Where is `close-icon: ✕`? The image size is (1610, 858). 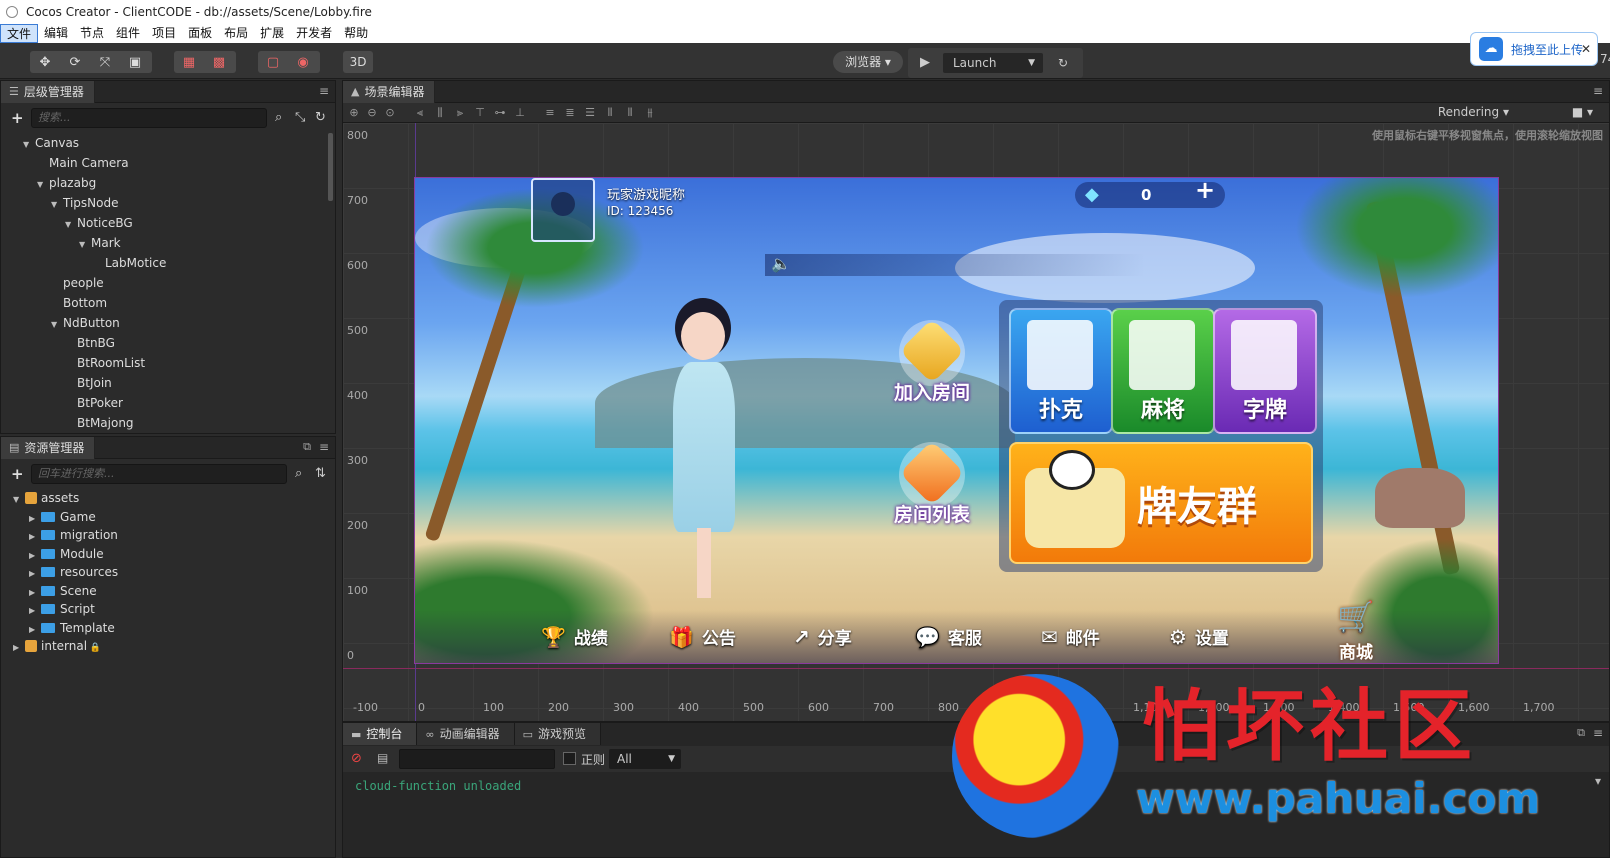 close-icon: ✕ is located at coordinates (1586, 49).